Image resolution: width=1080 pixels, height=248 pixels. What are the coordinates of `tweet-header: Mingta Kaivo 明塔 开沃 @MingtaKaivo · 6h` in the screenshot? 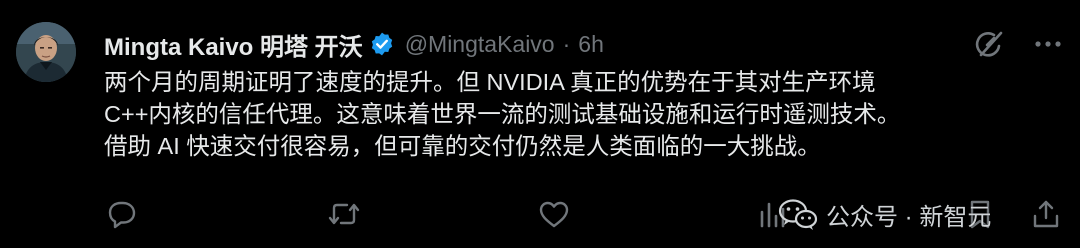 It's located at (354, 44).